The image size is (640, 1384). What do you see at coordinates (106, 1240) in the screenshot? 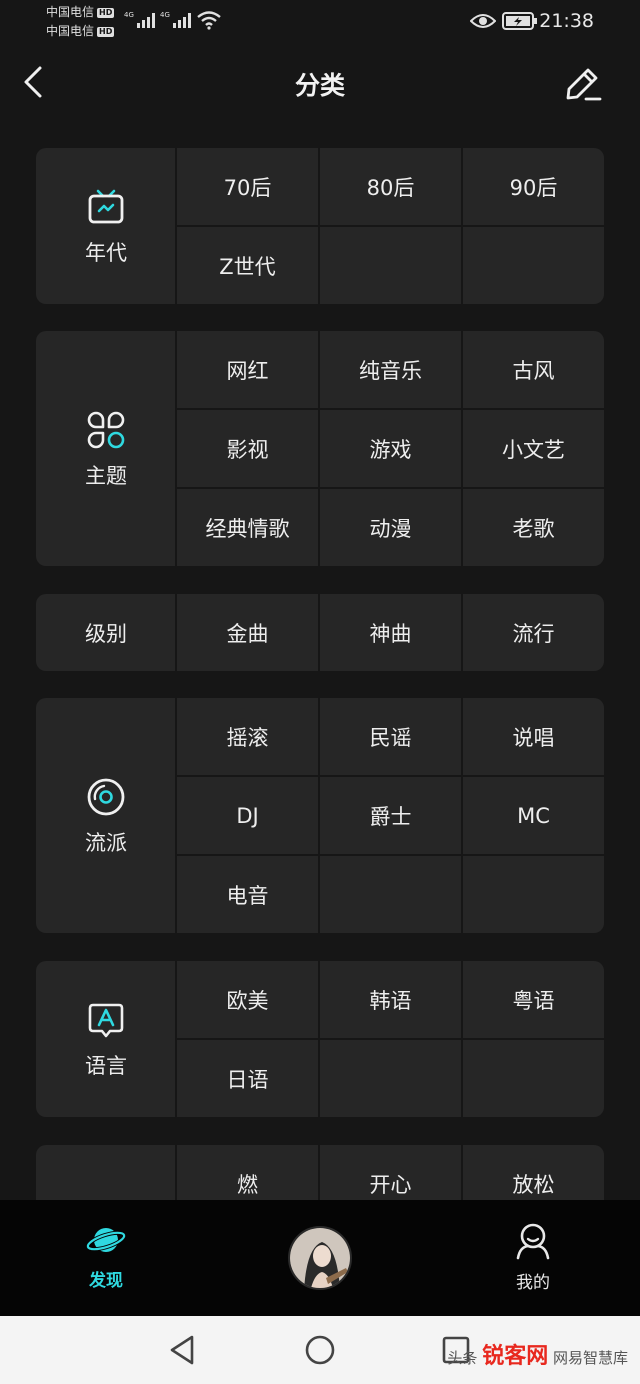
I see `planet-icon` at bounding box center [106, 1240].